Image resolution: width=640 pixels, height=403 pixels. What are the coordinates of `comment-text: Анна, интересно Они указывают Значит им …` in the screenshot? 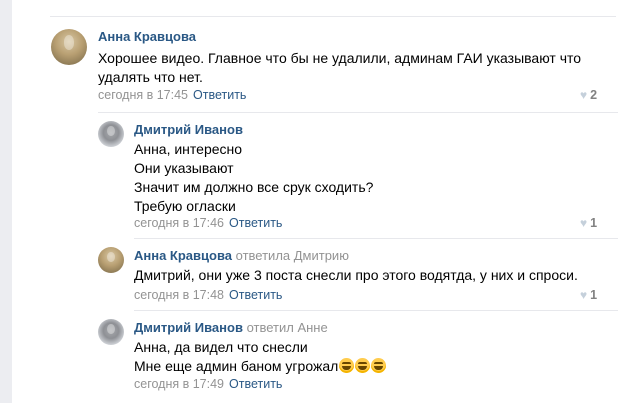 It's located at (254, 177).